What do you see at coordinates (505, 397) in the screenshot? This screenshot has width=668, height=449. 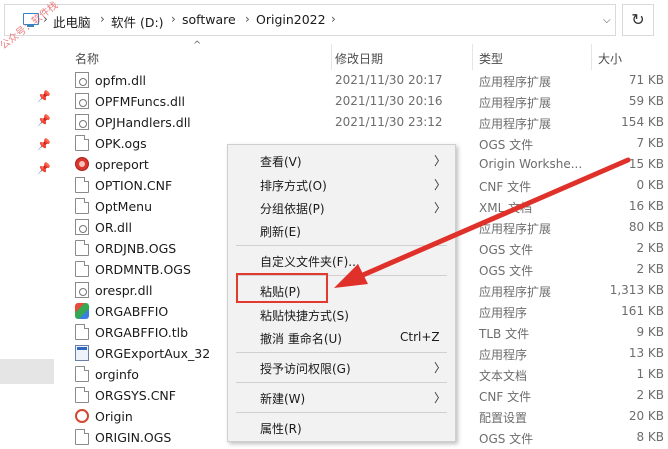 I see `file-type: CNF 文件` at bounding box center [505, 397].